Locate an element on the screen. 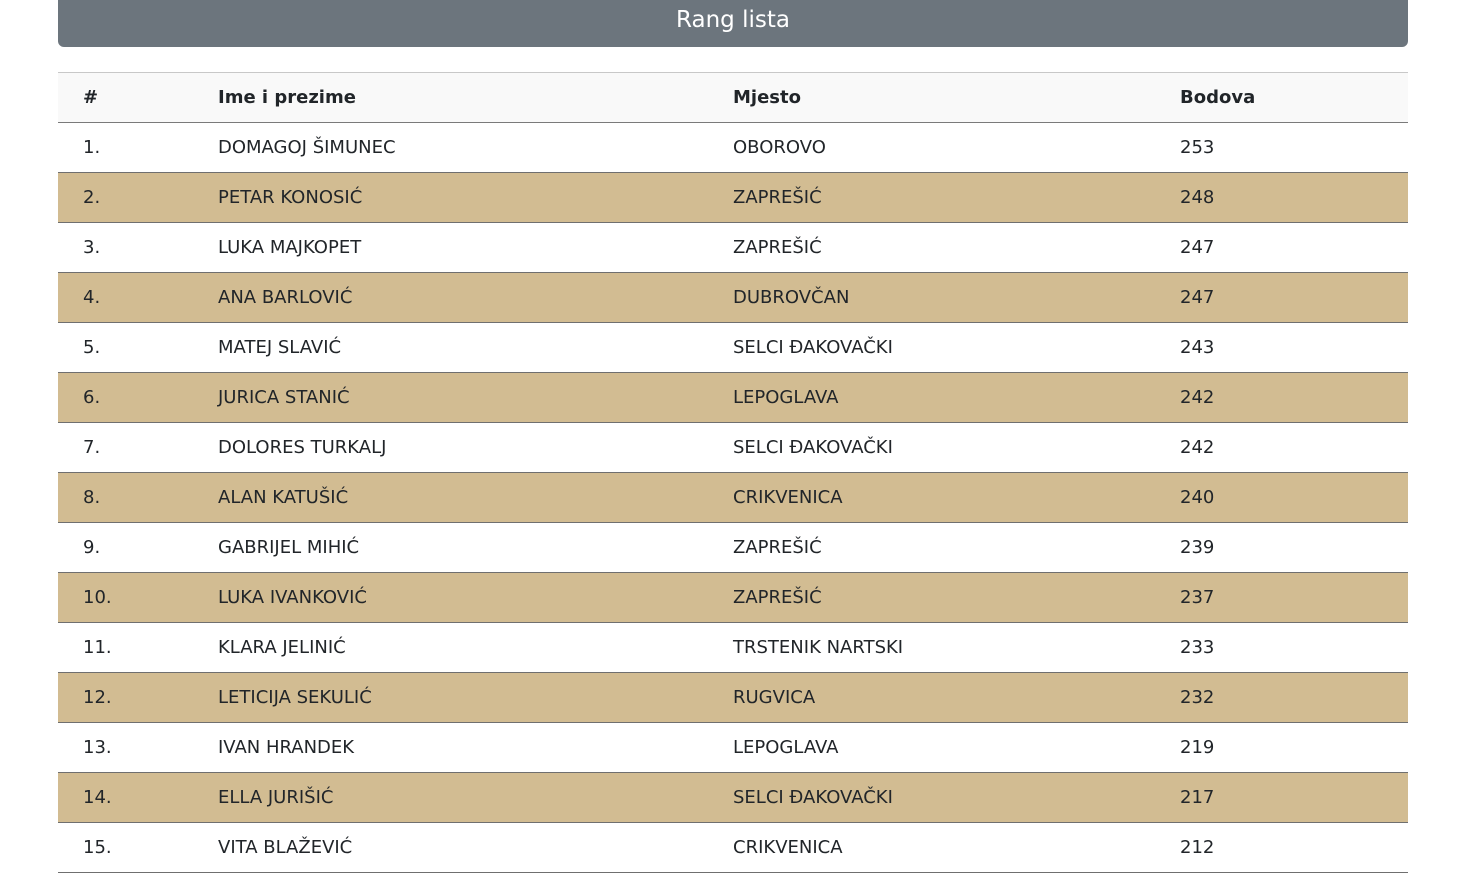  points-cell: 217 is located at coordinates (1281, 797).